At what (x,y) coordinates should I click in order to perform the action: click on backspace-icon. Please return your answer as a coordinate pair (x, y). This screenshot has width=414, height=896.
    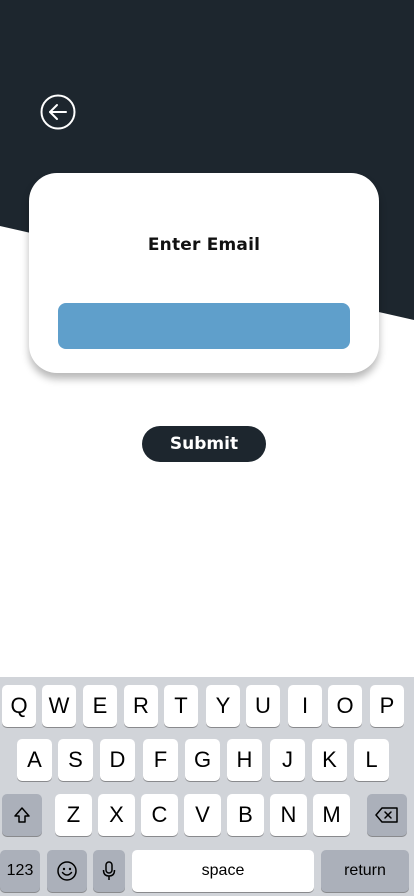
    Looking at the image, I should click on (386, 815).